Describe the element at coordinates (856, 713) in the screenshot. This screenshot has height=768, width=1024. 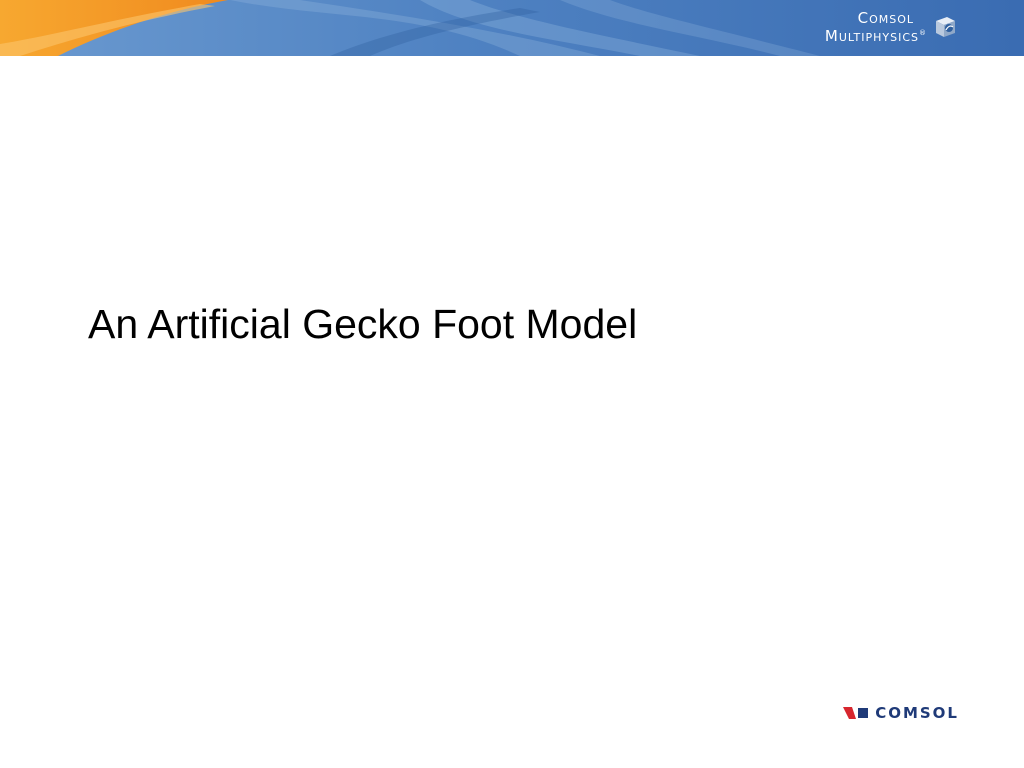
I see `comsol-mark-icon` at that location.